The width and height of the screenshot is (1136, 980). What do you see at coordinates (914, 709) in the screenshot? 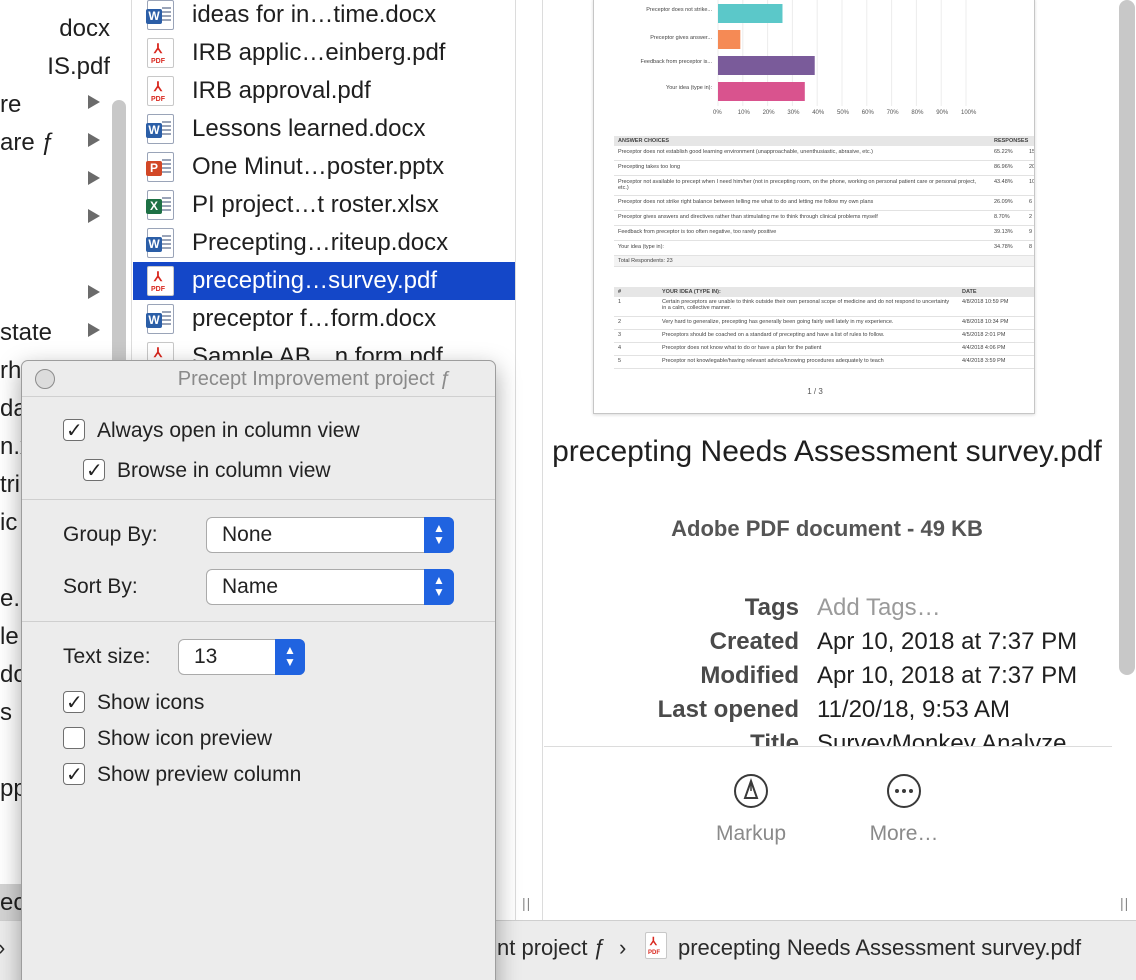
I see `metadata-value: 11/20/18, 9:53 AM` at bounding box center [914, 709].